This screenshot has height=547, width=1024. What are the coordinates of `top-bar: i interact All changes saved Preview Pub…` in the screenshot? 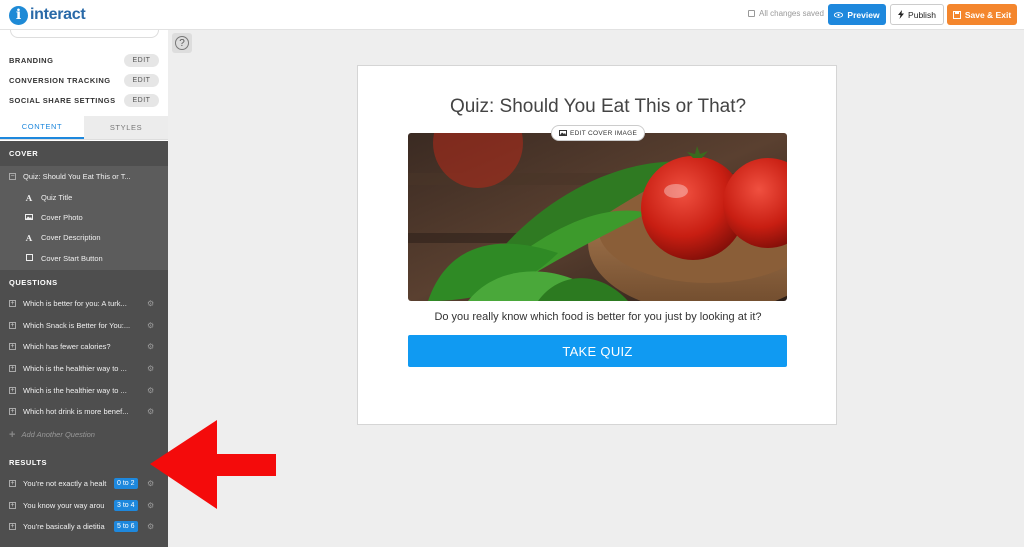 It's located at (512, 15).